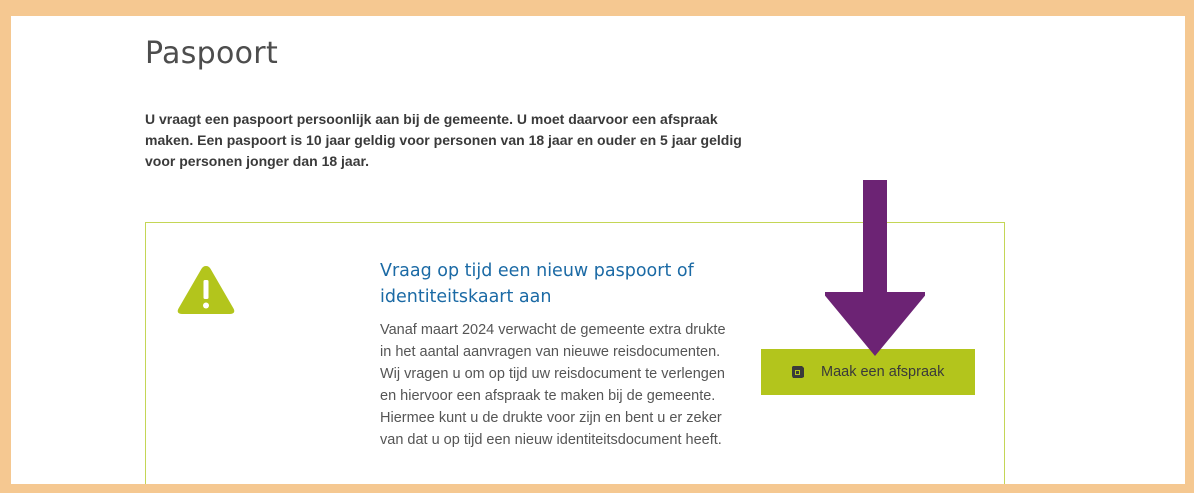  Describe the element at coordinates (883, 372) in the screenshot. I see `make-appointment-label: Maak een afspraak` at that location.